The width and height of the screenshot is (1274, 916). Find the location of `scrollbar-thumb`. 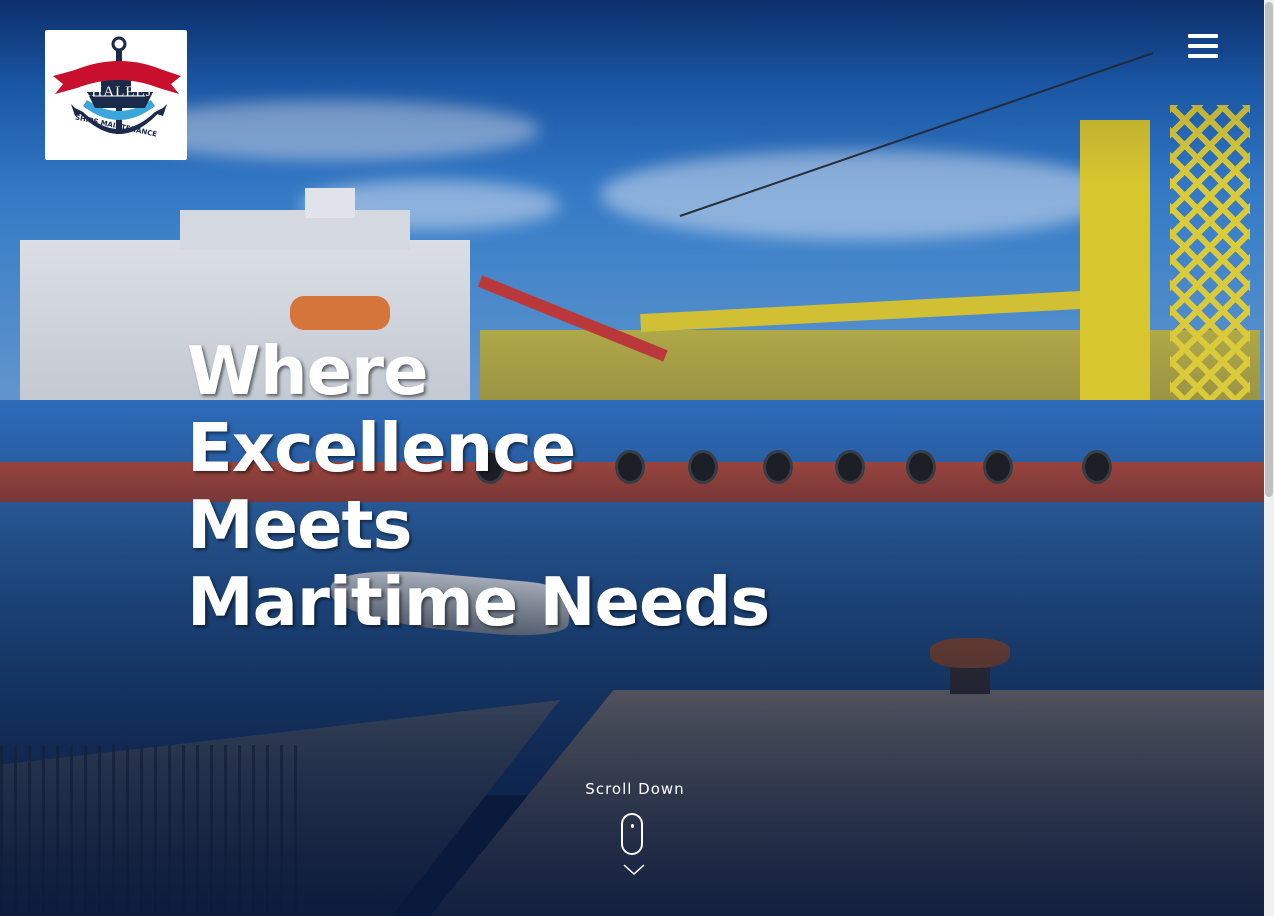

scrollbar-thumb is located at coordinates (1269, 249).